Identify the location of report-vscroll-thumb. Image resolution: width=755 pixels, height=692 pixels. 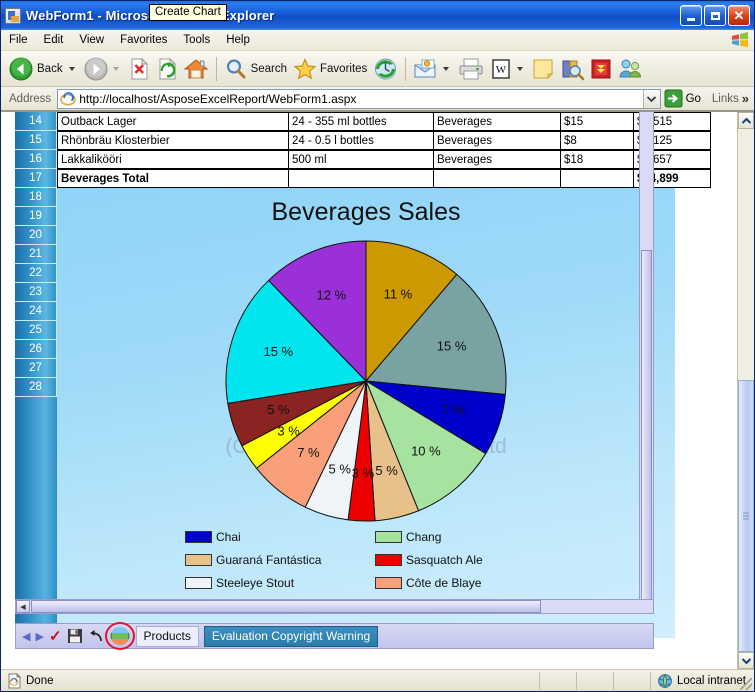
(646, 430).